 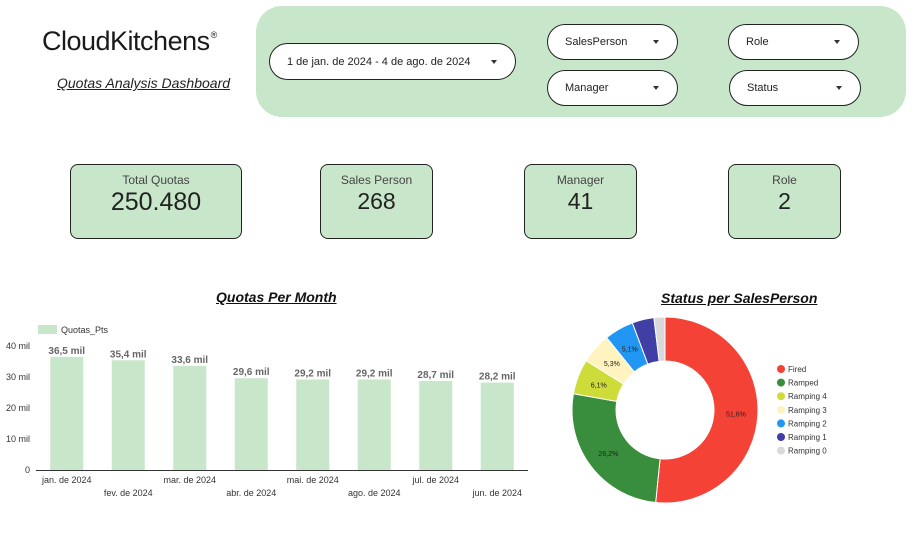 I want to click on brand-logo: CloudKitchens®, so click(x=129, y=41).